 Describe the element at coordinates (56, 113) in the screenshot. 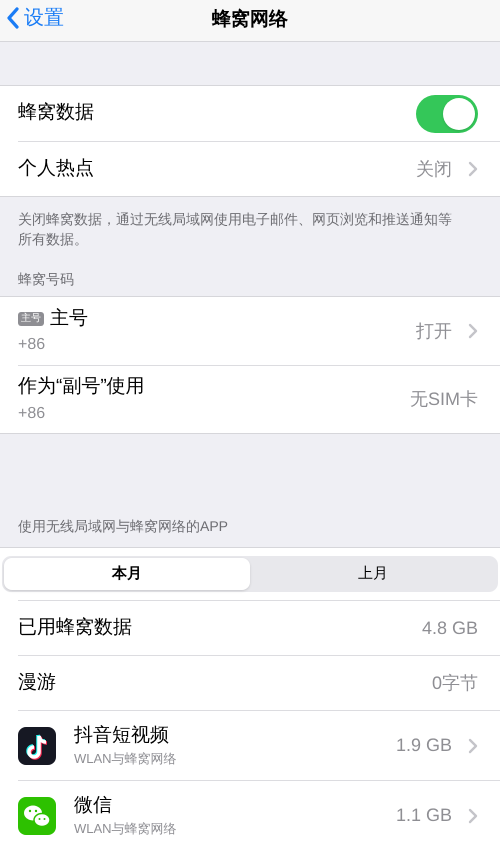

I see `row-label: 蜂窝数据` at that location.